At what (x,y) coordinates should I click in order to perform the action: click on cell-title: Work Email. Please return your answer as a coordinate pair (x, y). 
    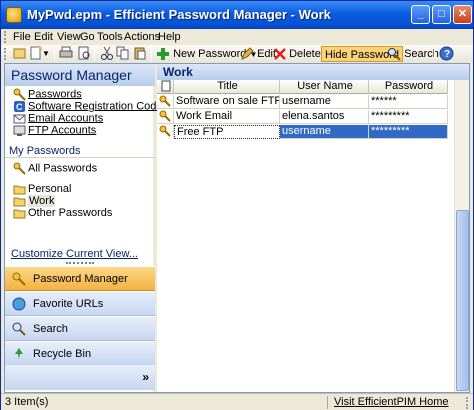
    Looking at the image, I should click on (227, 117).